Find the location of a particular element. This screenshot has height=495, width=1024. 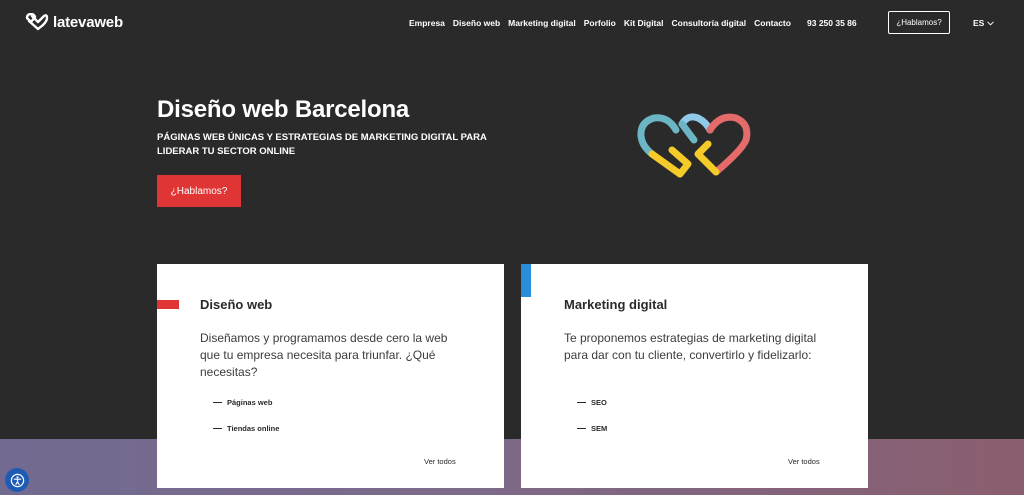

service-link-tiendas-online: Tiendas online is located at coordinates (246, 437).